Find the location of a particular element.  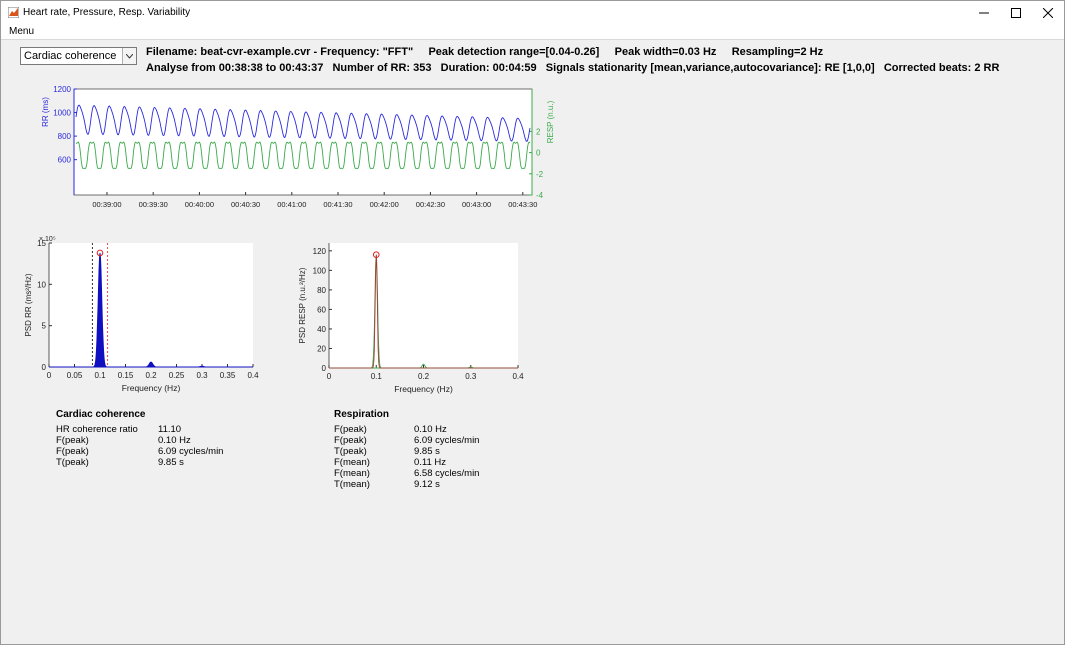

x-tick-label: 0.05 is located at coordinates (75, 375).